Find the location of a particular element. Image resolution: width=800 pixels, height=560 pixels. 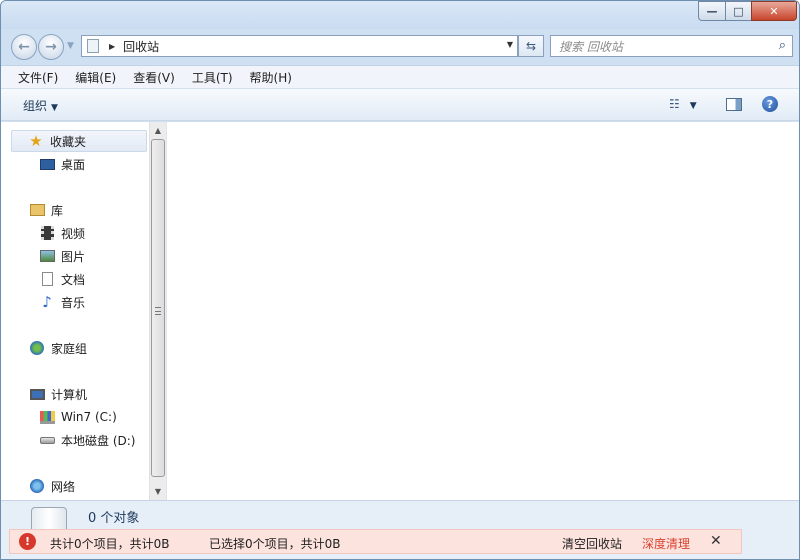

address-toolbar: ← → ▼ ▶ 回收站 ▼ ⇆ 搜索 回收站 ⌕ is located at coordinates (400, 47).